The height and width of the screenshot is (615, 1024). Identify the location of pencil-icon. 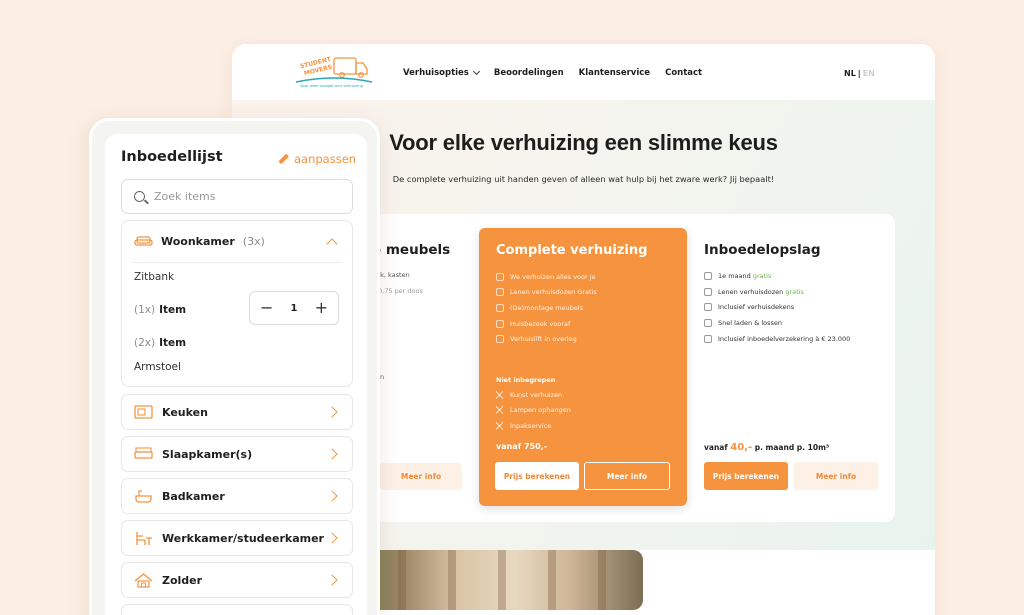
(283, 159).